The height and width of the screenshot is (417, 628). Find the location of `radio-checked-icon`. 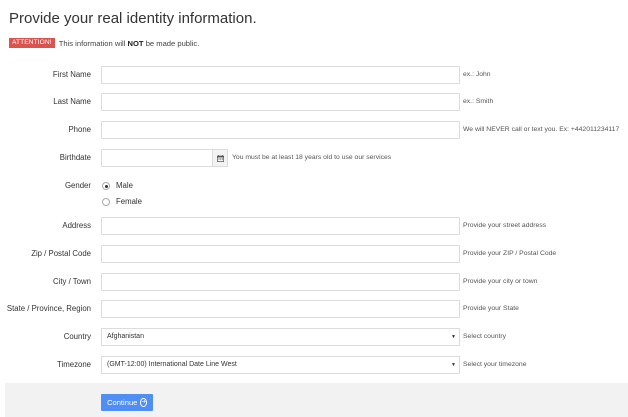

radio-checked-icon is located at coordinates (106, 186).